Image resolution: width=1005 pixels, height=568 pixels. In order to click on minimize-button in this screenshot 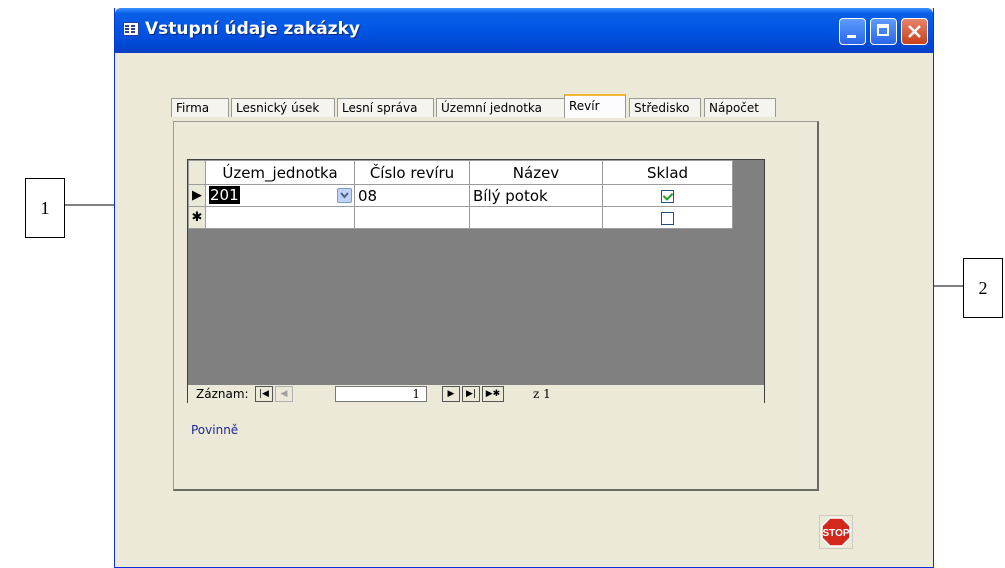, I will do `click(852, 31)`.